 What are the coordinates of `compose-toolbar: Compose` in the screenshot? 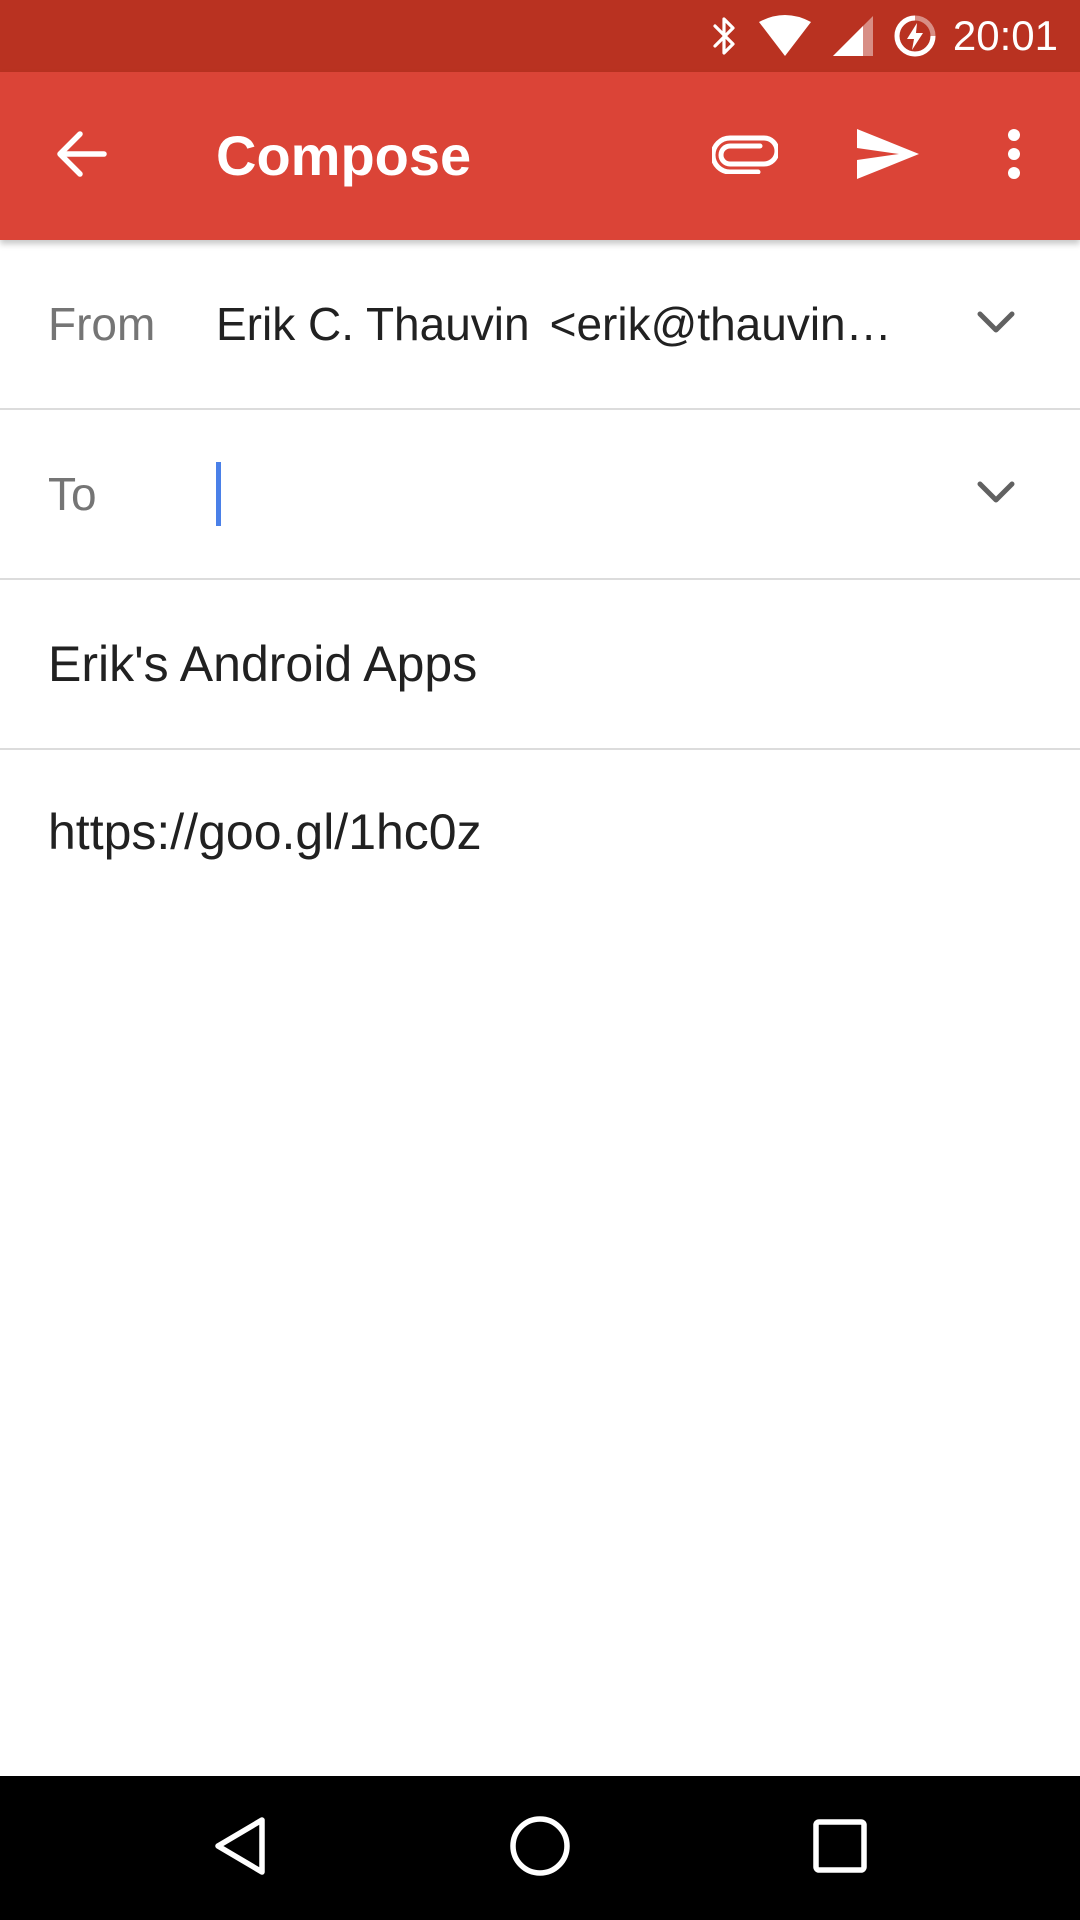 It's located at (540, 156).